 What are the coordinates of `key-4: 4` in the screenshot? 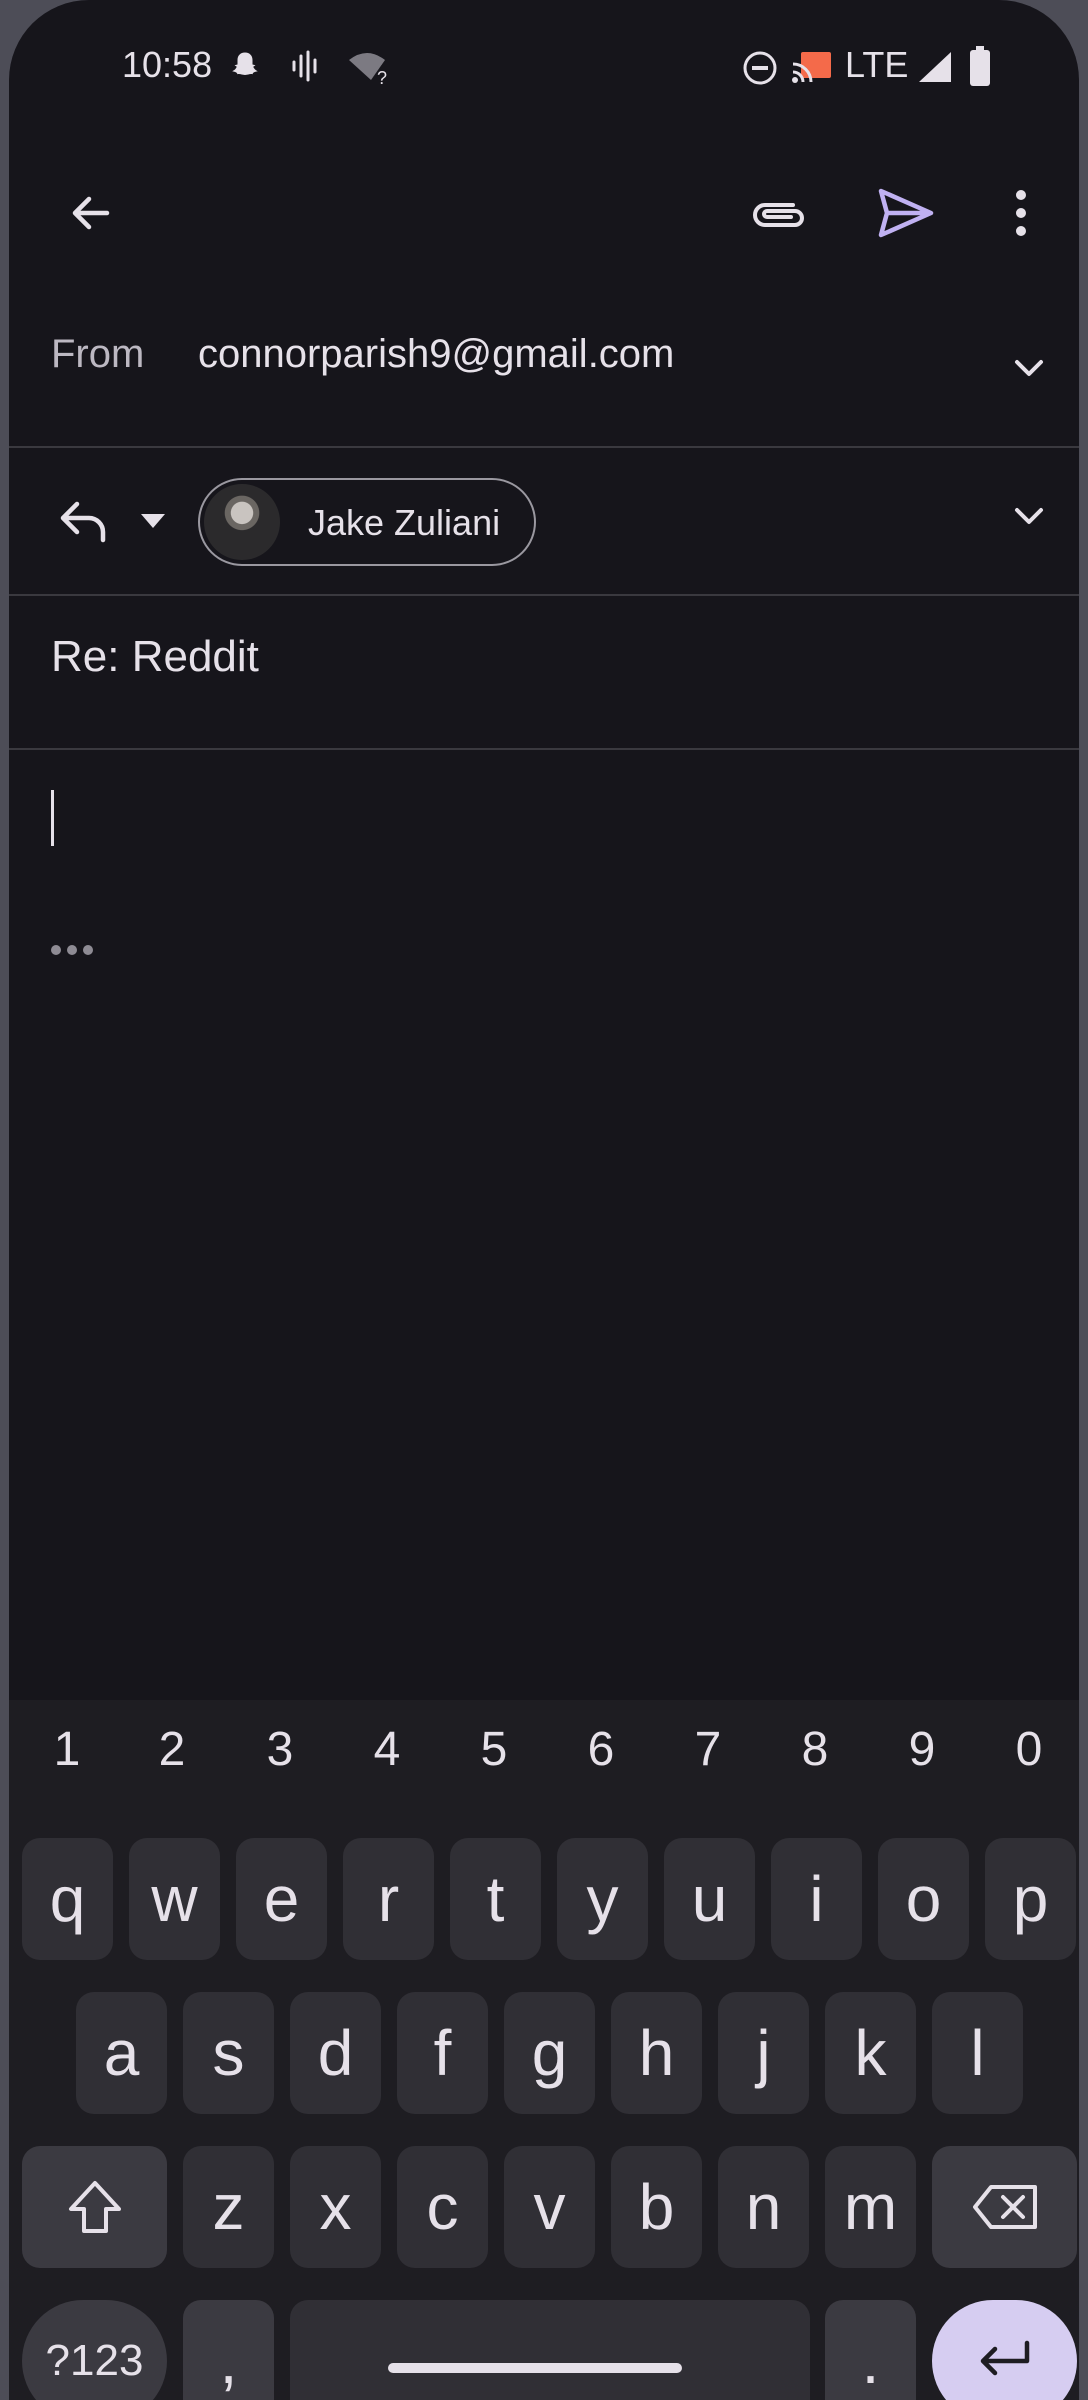 It's located at (387, 1749).